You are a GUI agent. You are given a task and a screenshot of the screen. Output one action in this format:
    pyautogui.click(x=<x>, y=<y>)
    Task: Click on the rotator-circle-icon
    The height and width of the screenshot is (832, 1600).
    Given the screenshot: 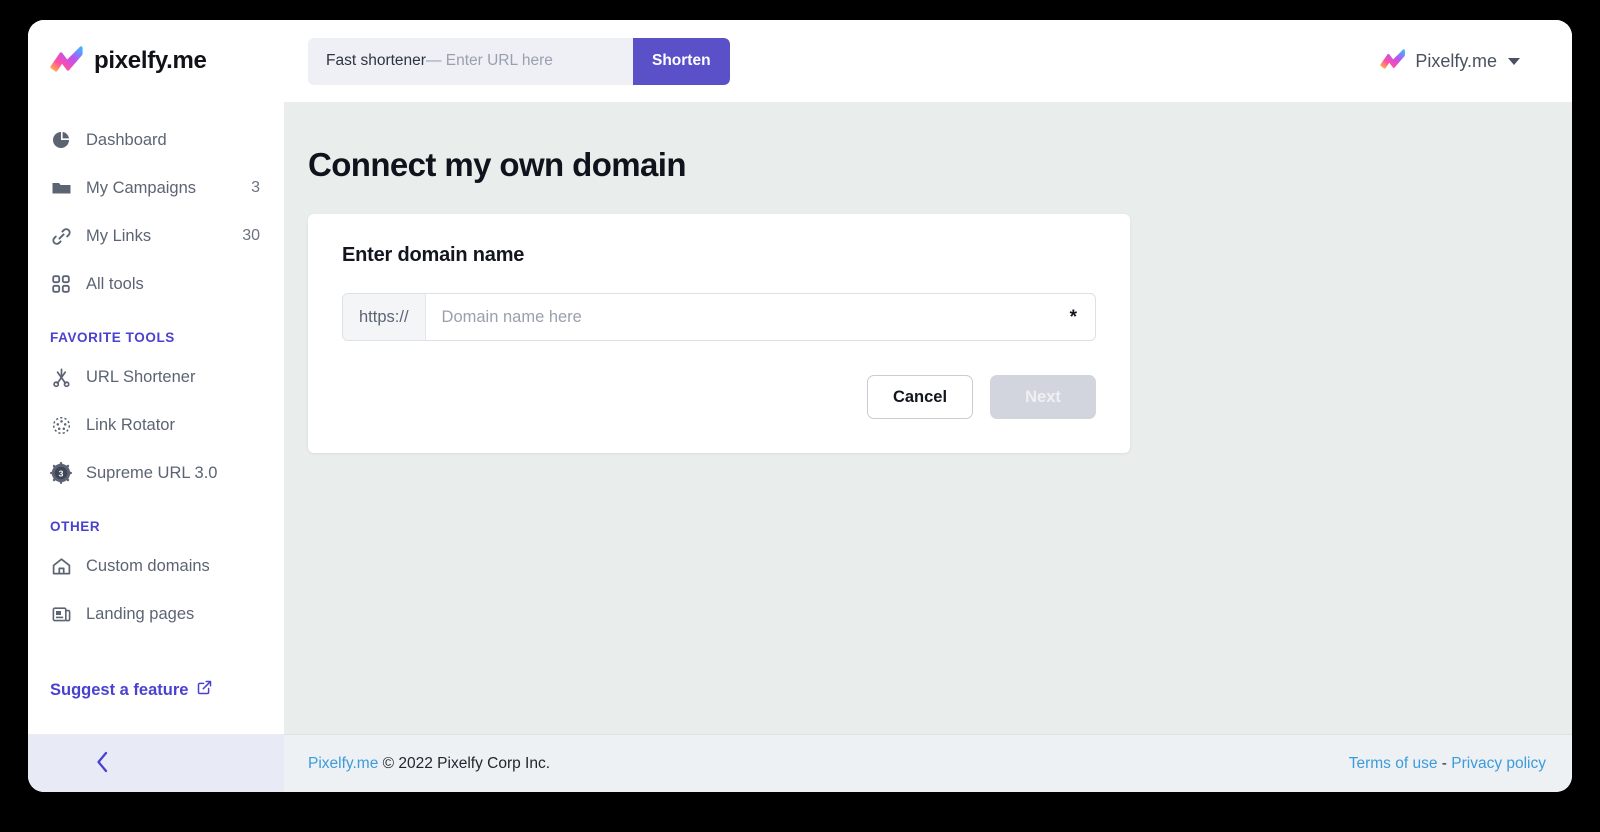 What is the action you would take?
    pyautogui.click(x=61, y=425)
    